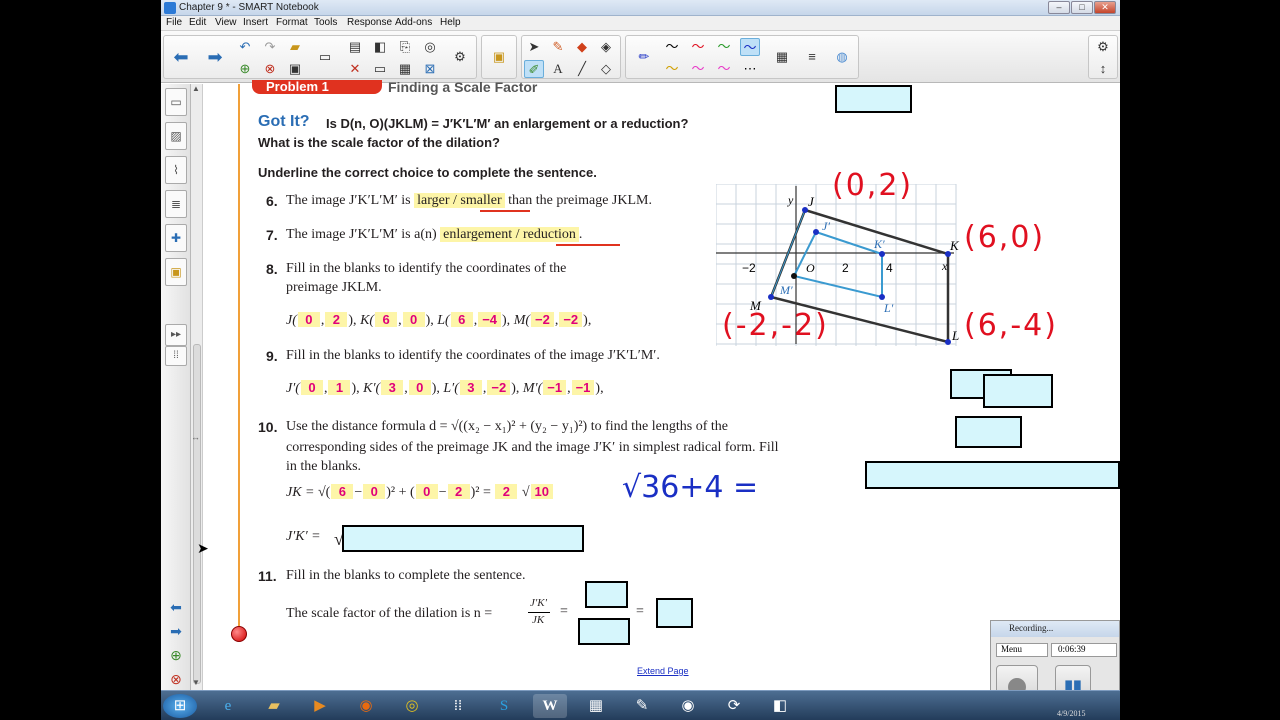 This screenshot has width=1280, height=720. What do you see at coordinates (490, 319) in the screenshot?
I see `q8-l-y: −4` at bounding box center [490, 319].